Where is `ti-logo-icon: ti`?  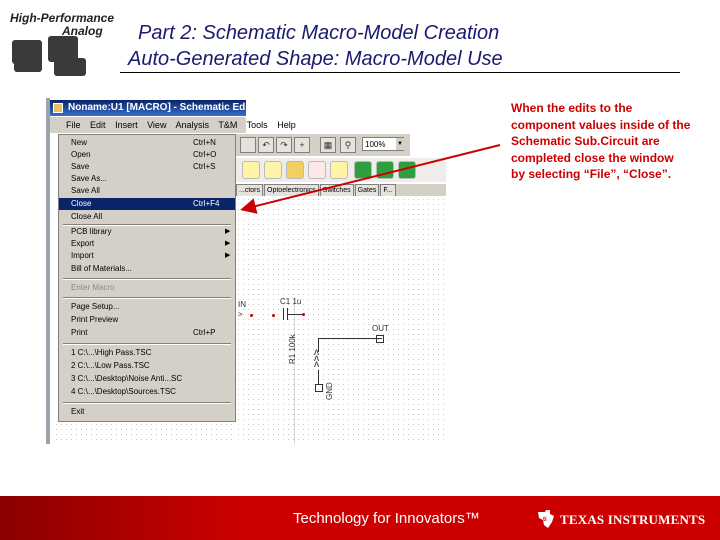
ti-logo-icon: ti is located at coordinates (546, 519).